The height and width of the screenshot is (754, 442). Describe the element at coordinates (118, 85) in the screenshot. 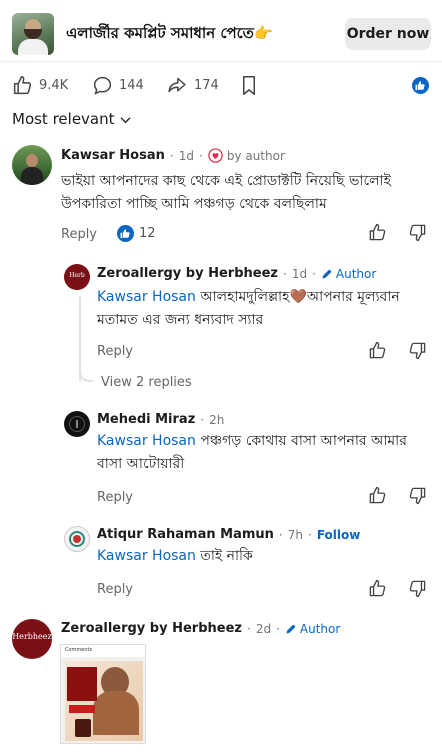

I see `comment-action: 144` at that location.